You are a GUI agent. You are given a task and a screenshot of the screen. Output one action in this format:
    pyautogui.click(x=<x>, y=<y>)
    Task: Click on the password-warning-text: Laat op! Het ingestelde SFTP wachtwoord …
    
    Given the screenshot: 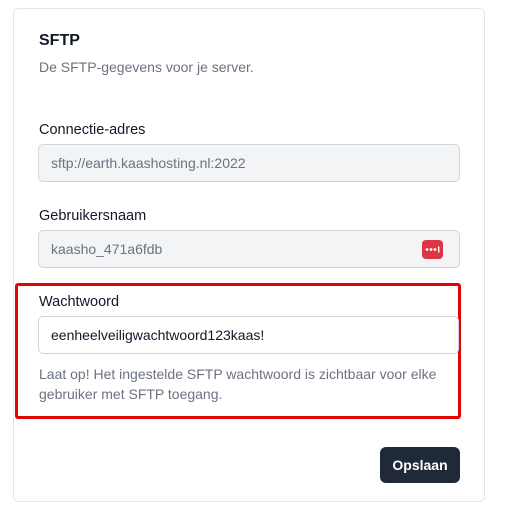 What is the action you would take?
    pyautogui.click(x=238, y=384)
    